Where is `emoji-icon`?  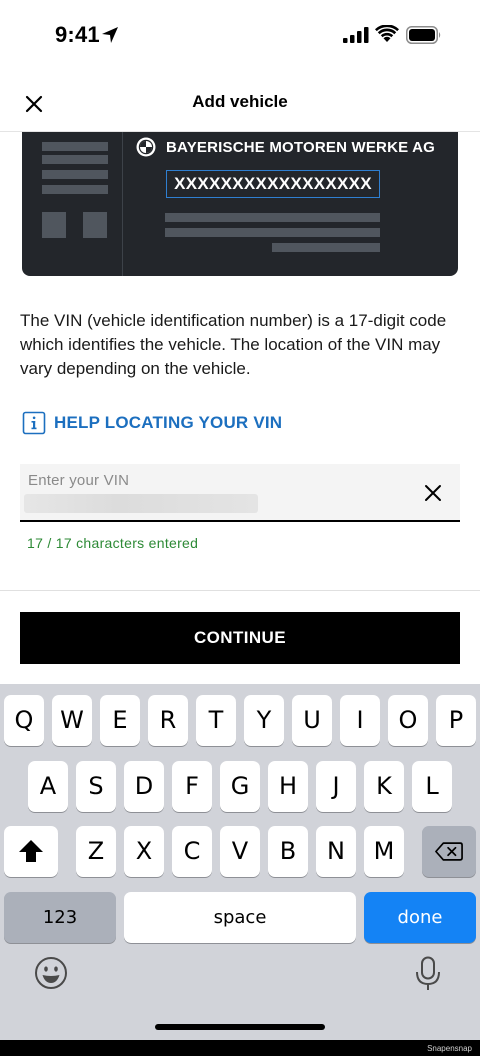 emoji-icon is located at coordinates (51, 973).